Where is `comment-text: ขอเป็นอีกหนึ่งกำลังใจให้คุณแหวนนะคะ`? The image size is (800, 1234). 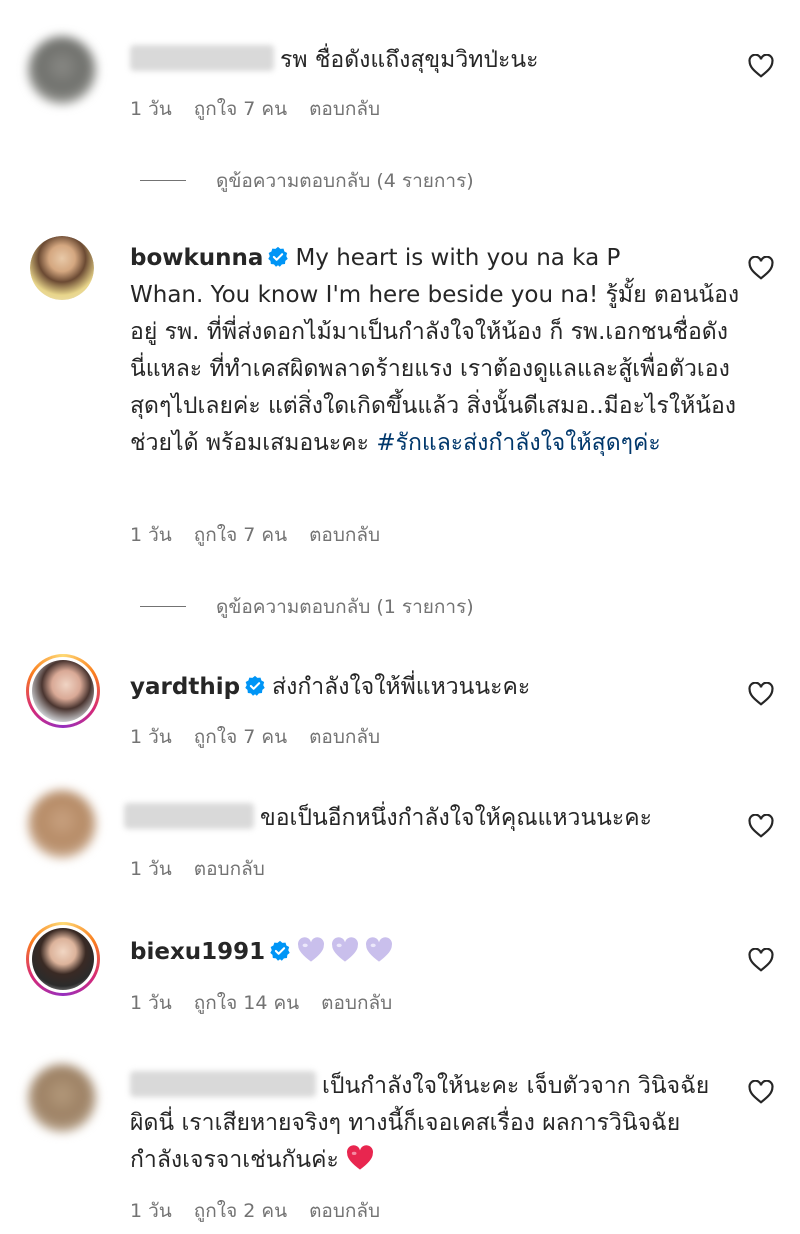
comment-text: ขอเป็นอีกหนึ่งกำลังใจให้คุณแหวนนะคะ is located at coordinates (456, 818).